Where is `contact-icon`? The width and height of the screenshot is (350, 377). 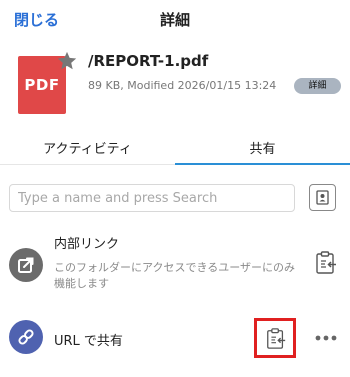 contact-icon is located at coordinates (322, 197).